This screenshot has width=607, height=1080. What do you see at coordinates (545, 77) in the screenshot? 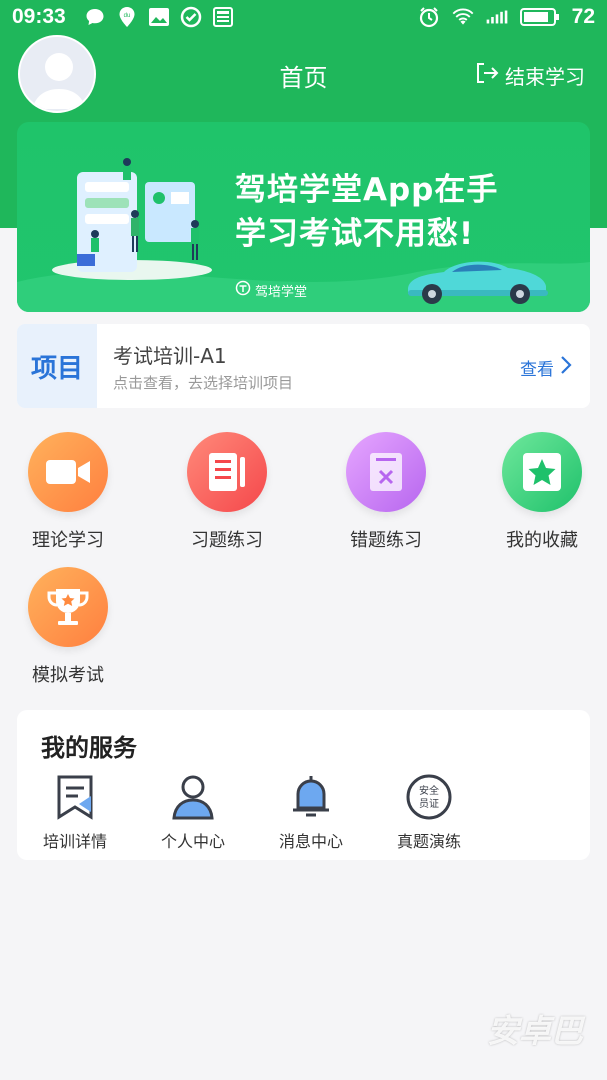
I see `end-study-label: 结束学习` at bounding box center [545, 77].